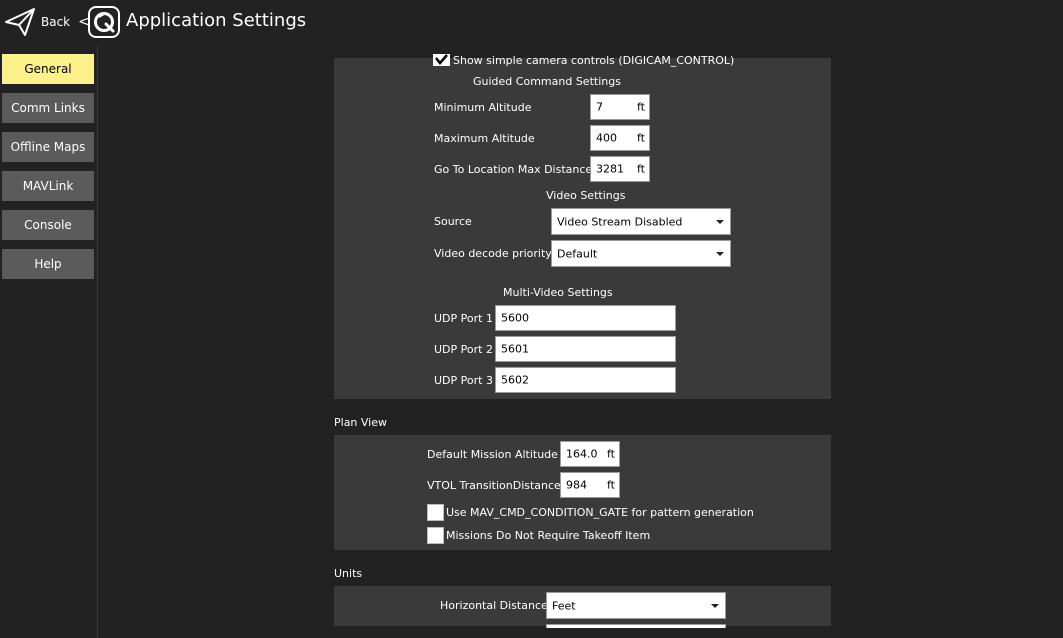  Describe the element at coordinates (463, 318) in the screenshot. I see `udp-port-1-label: UDP Port 1` at that location.